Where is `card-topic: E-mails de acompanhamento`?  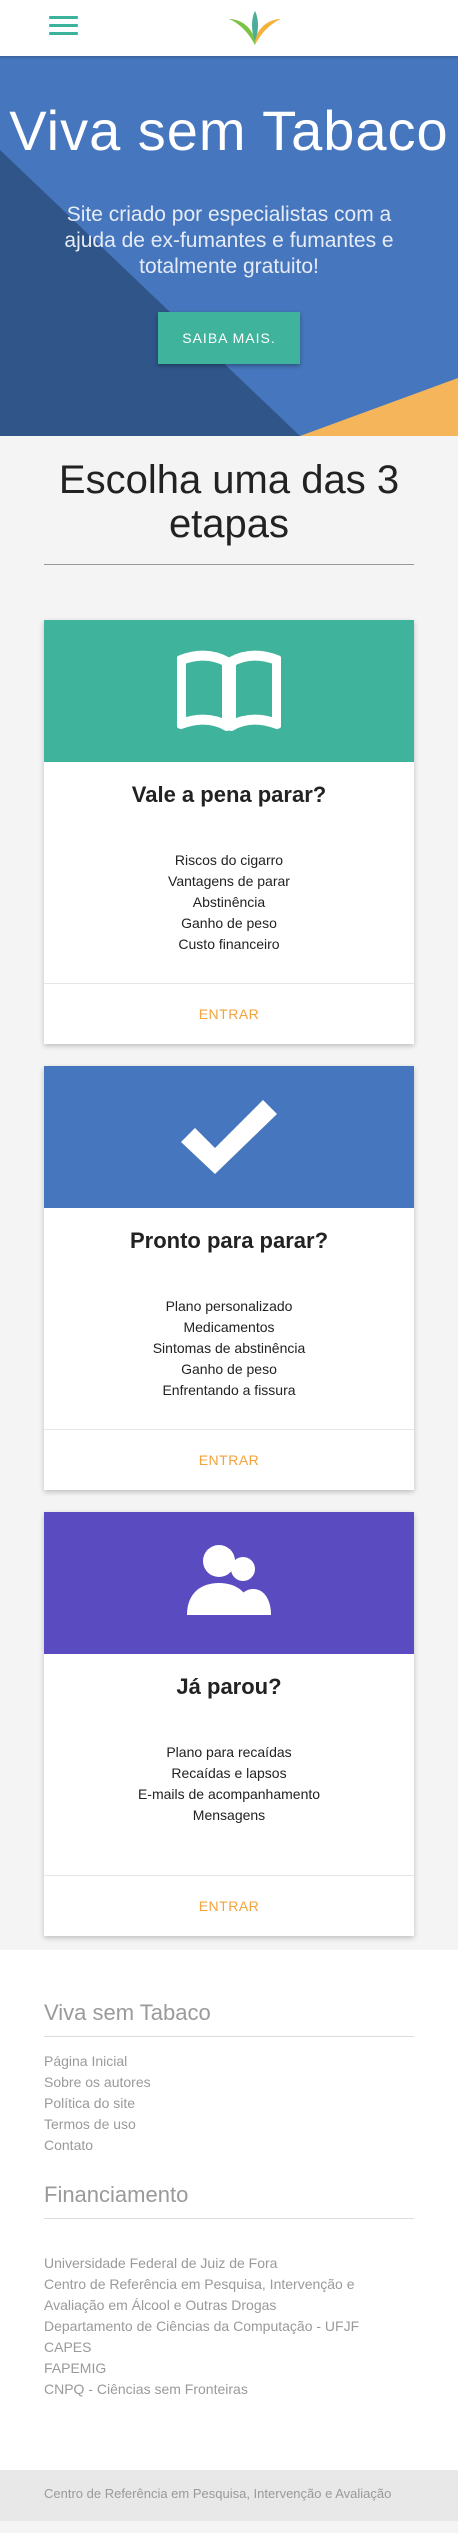
card-topic: E-mails de acompanhamento is located at coordinates (229, 1794).